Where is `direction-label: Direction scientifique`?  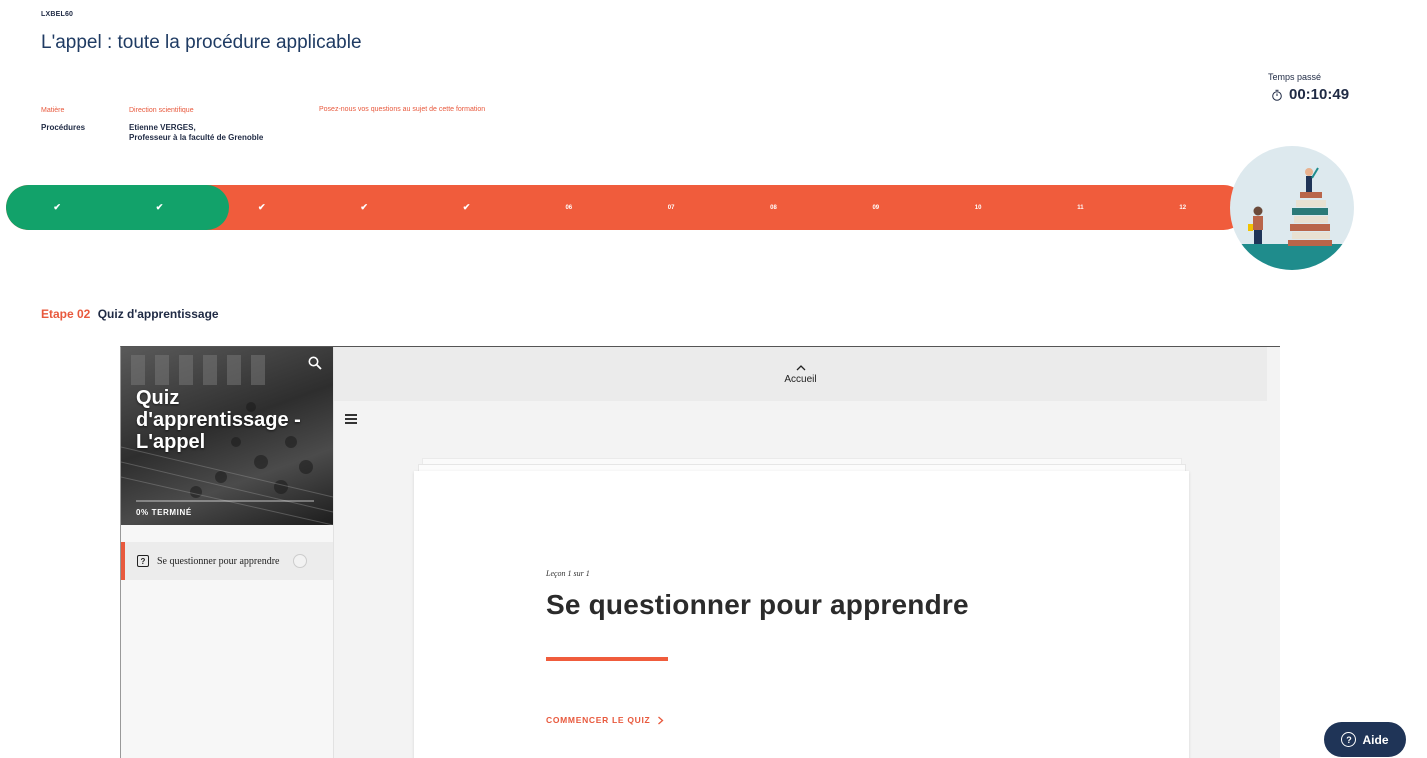
direction-label: Direction scientifique is located at coordinates (161, 110).